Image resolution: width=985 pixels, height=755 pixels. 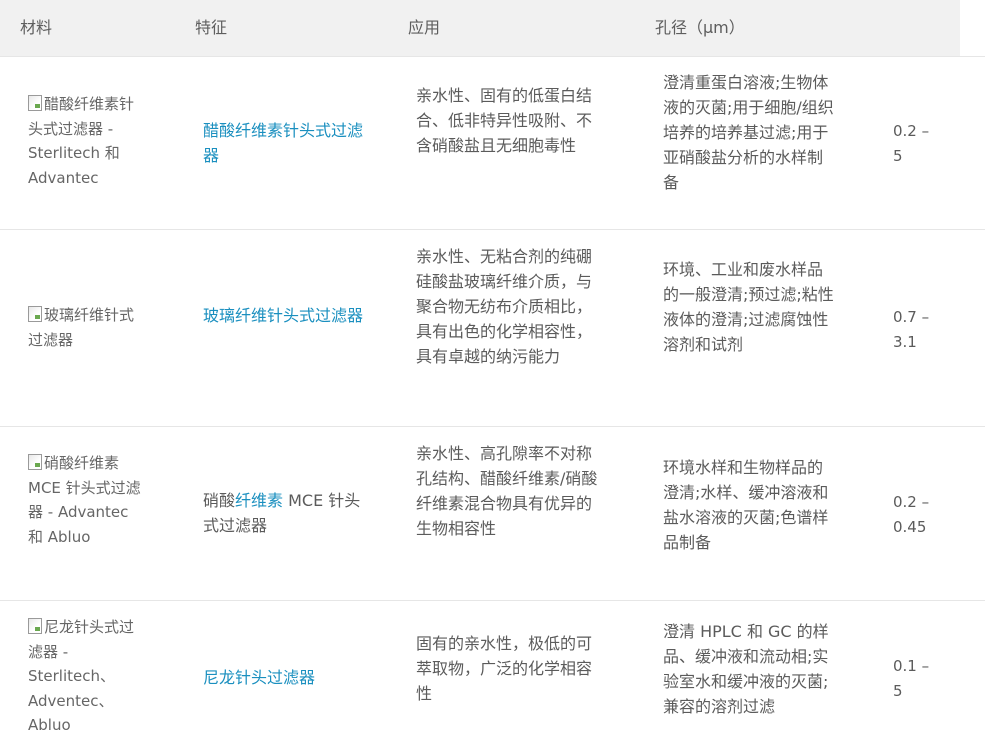 I want to click on pore-size-cell: 0.2 – 0.45, so click(x=911, y=514).